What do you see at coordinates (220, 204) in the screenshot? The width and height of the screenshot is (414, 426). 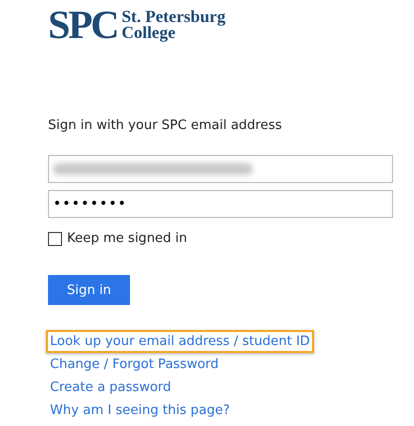 I see `password-field: ••••••••` at bounding box center [220, 204].